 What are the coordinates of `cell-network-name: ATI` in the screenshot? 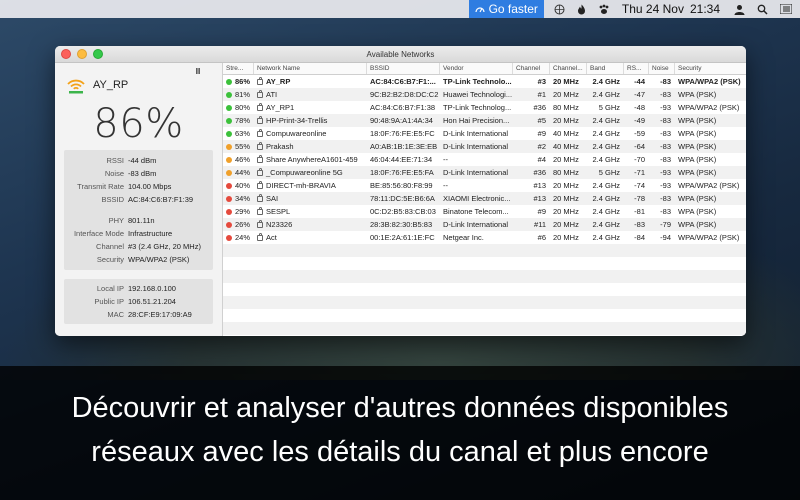 It's located at (310, 94).